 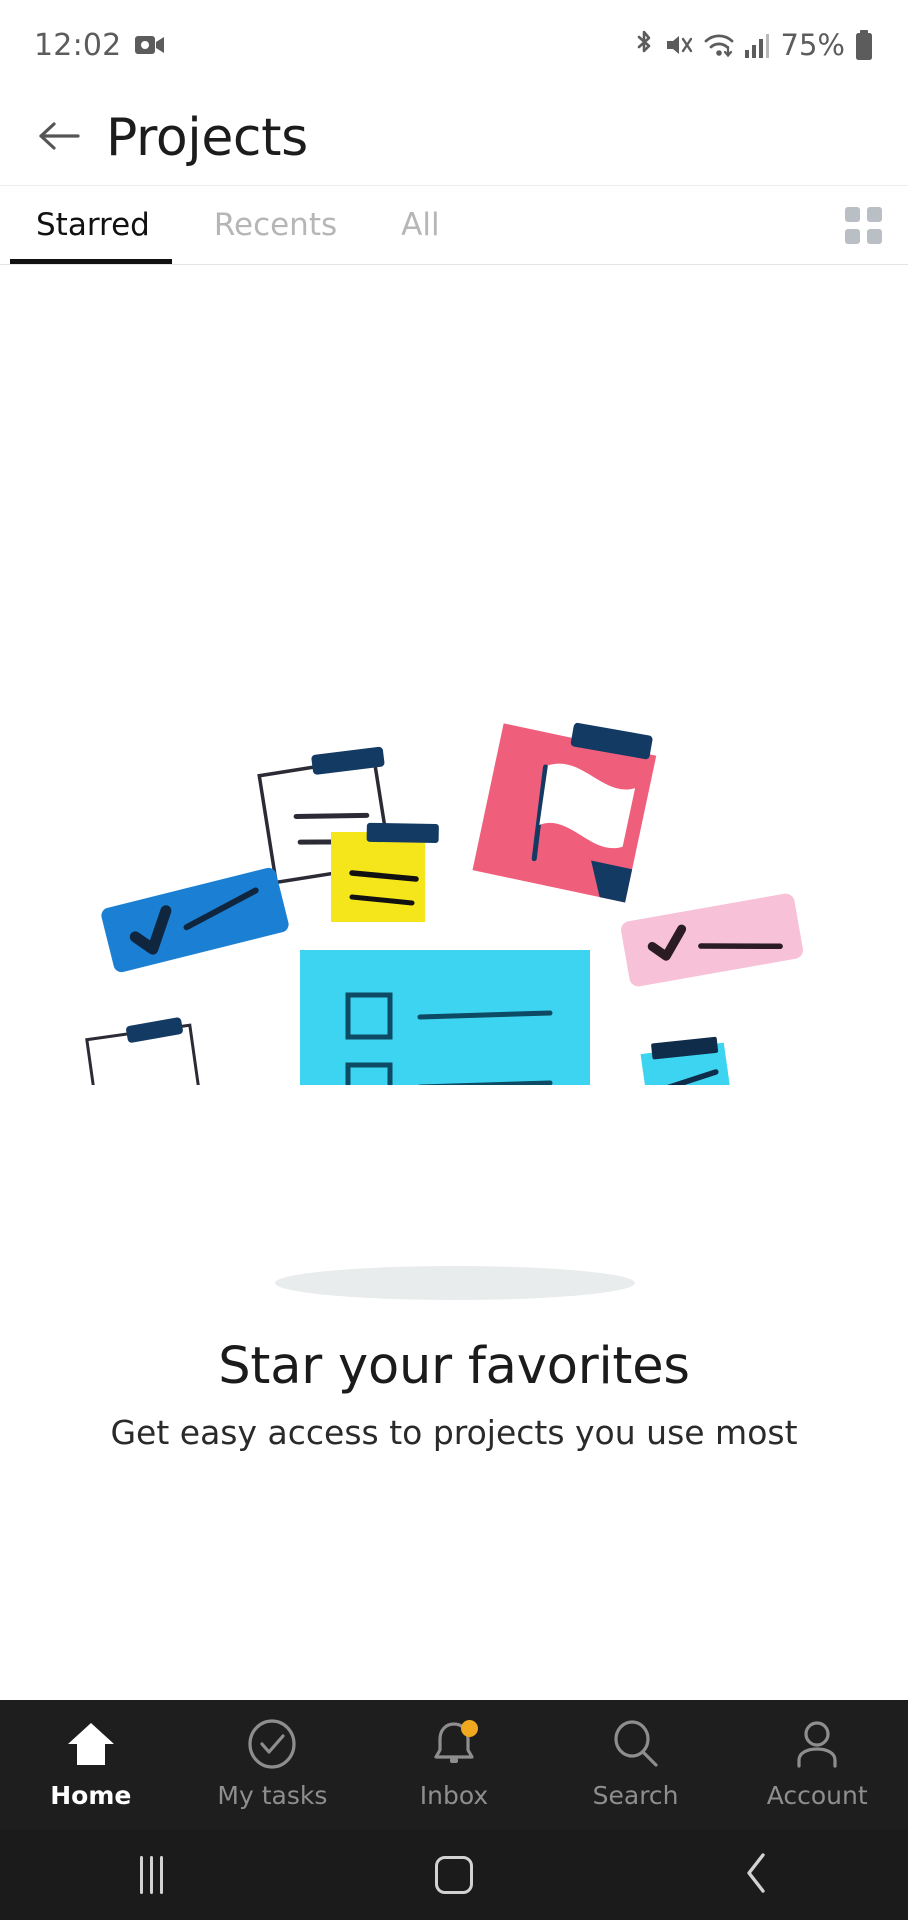 What do you see at coordinates (150, 45) in the screenshot?
I see `screen-record-icon` at bounding box center [150, 45].